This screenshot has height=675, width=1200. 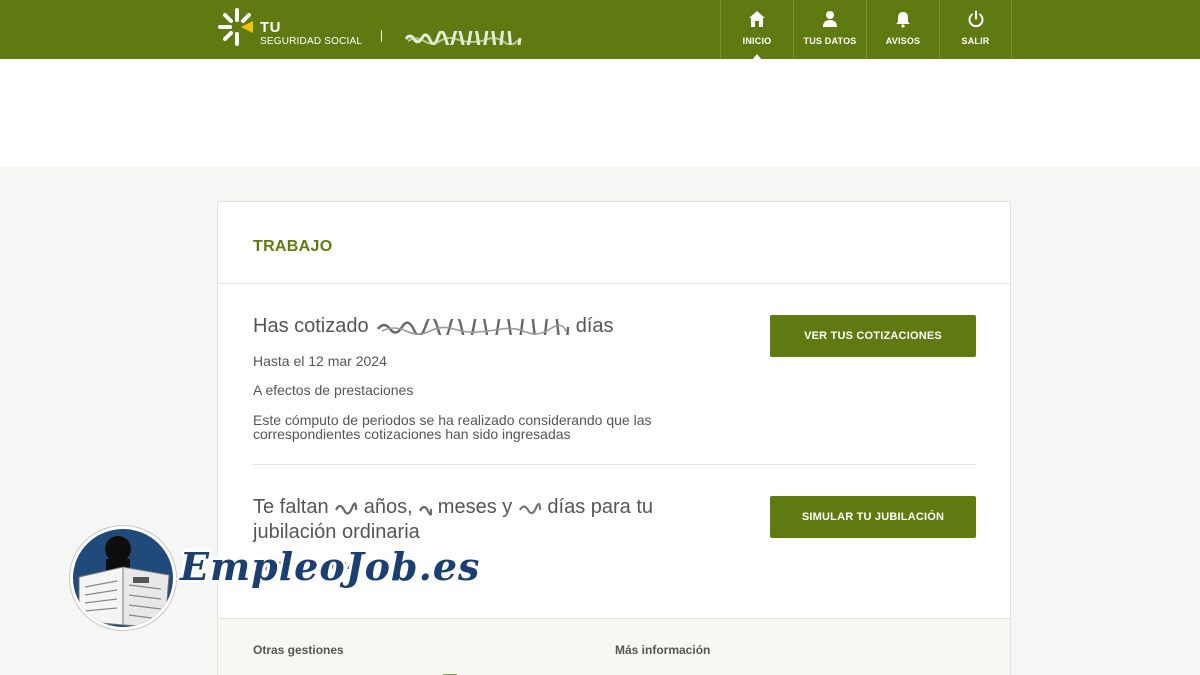 I want to click on redacted-contribution-period, so click(x=473, y=326).